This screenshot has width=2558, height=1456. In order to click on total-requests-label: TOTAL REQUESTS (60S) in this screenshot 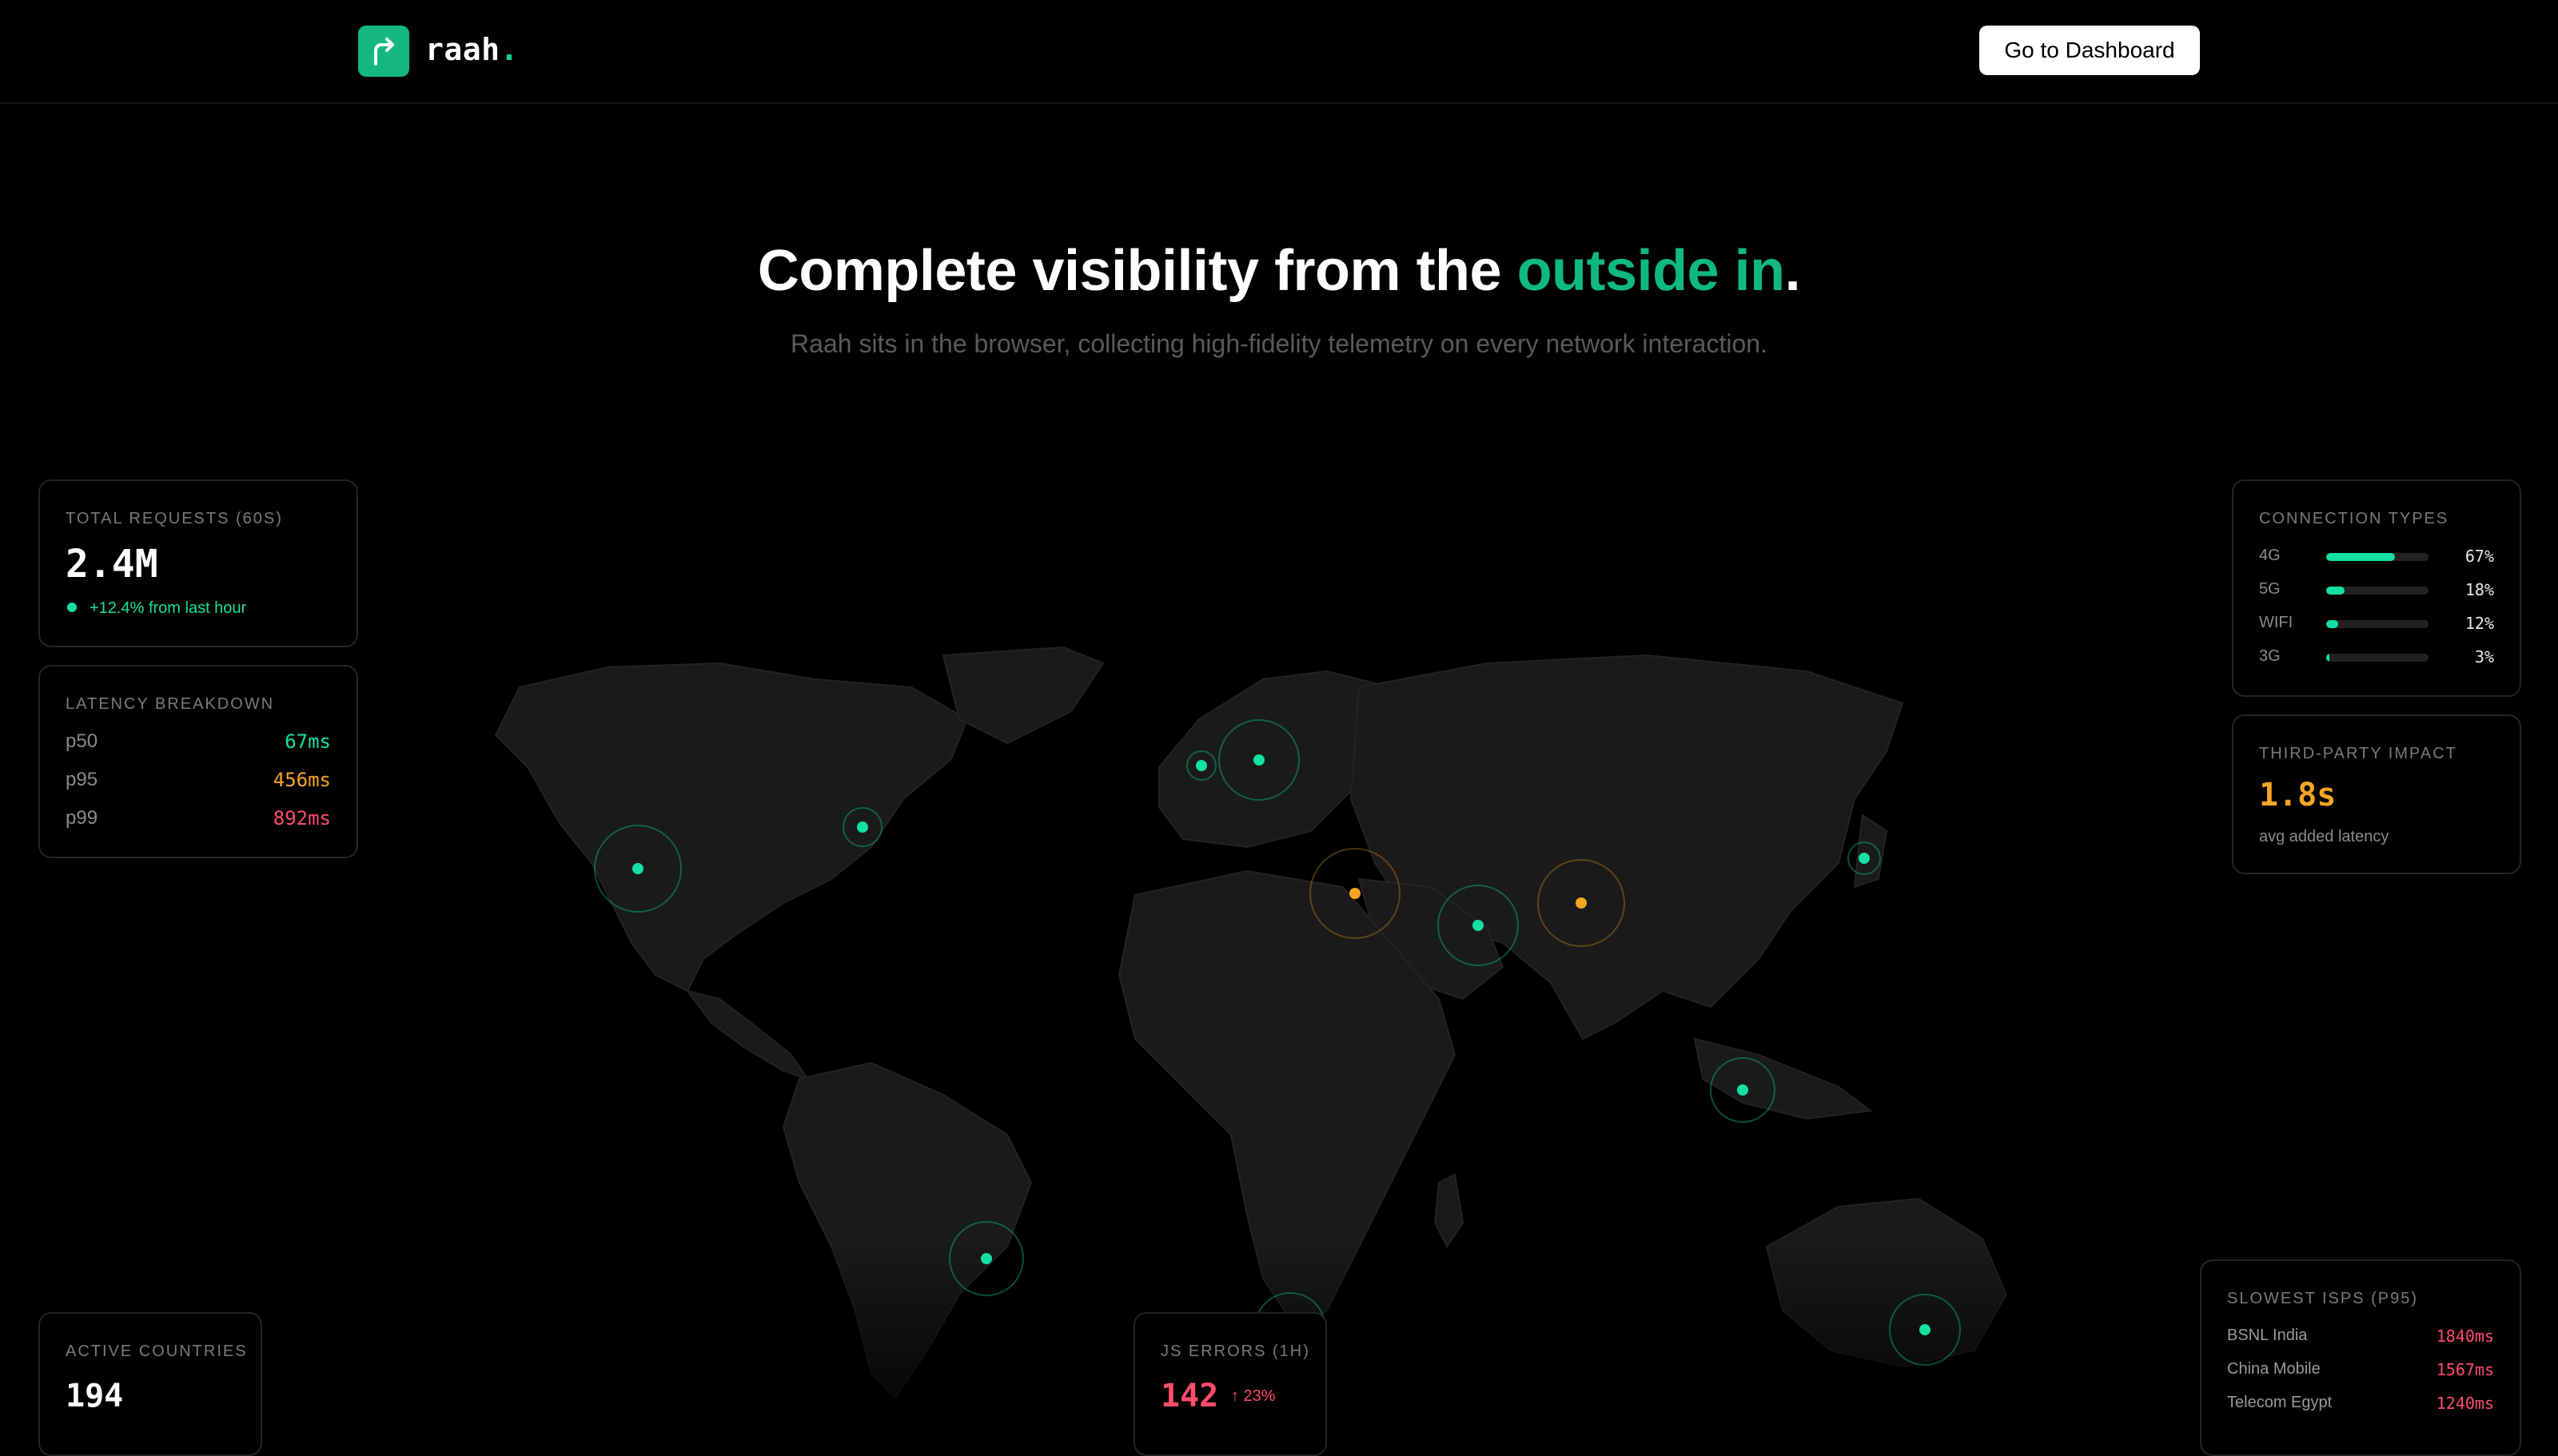, I will do `click(174, 518)`.